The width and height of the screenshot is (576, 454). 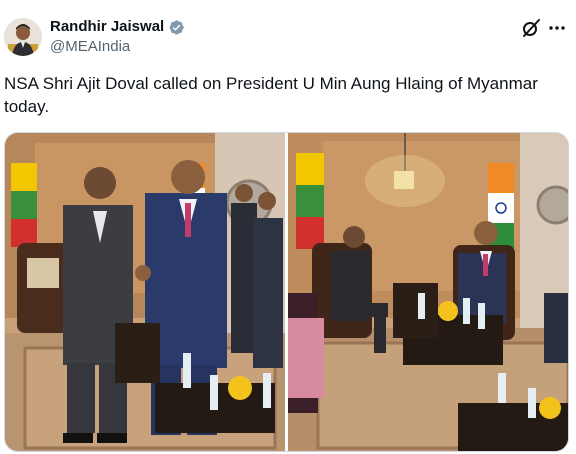 I want to click on more-options-icon, so click(x=557, y=28).